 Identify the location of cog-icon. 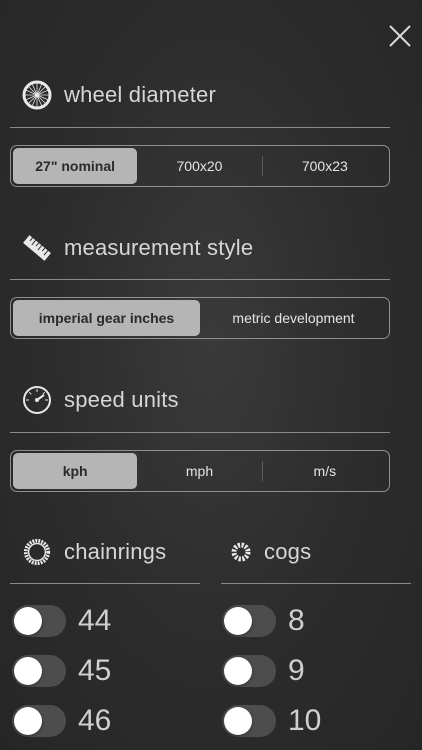
(241, 552).